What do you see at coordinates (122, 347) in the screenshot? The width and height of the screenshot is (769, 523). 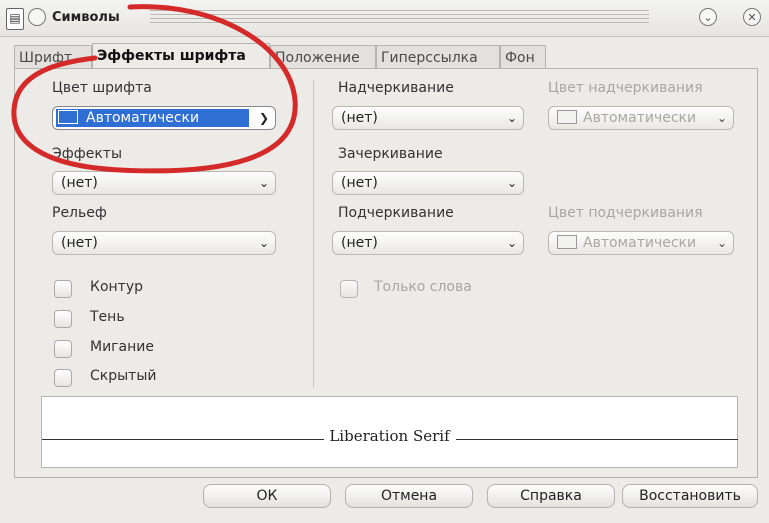 I see `blinking-label: Мигание` at bounding box center [122, 347].